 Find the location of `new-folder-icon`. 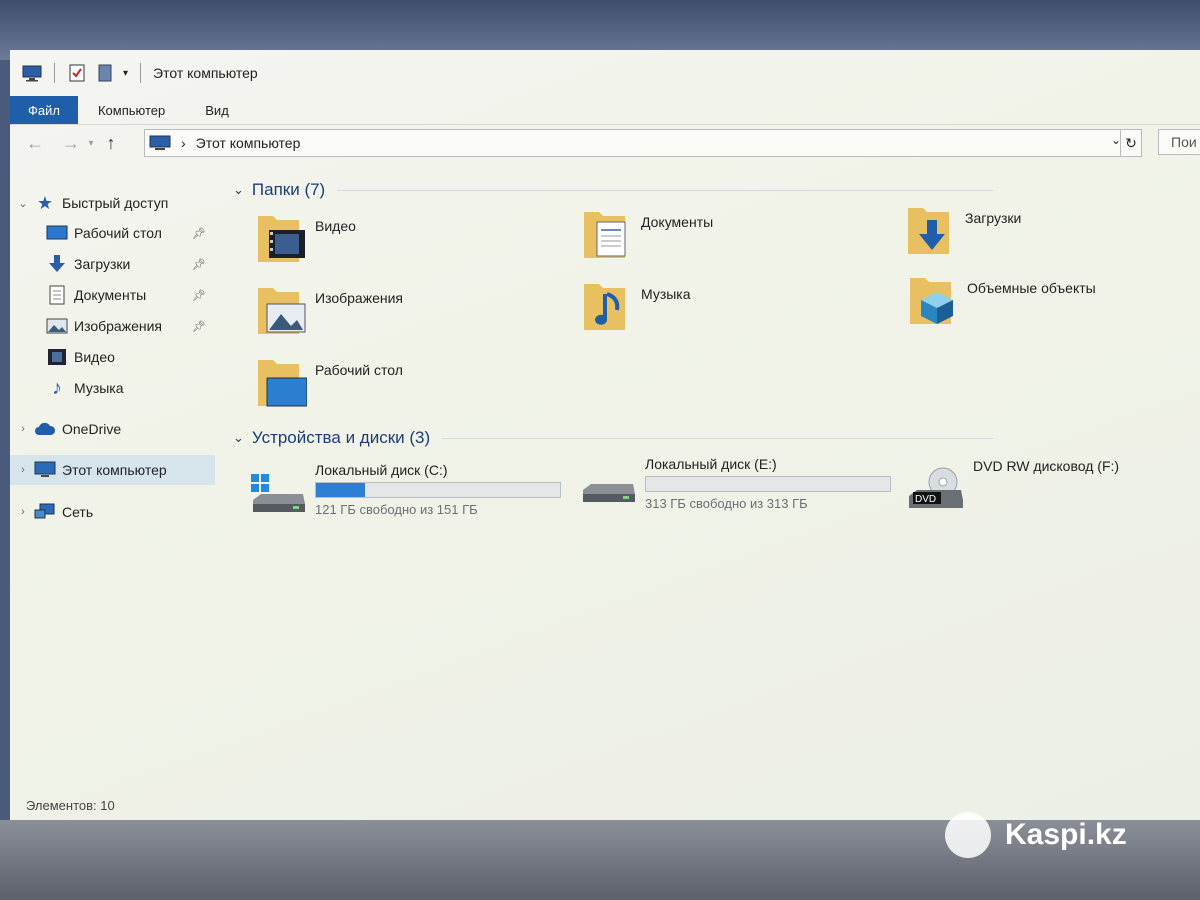

new-folder-icon is located at coordinates (105, 73).